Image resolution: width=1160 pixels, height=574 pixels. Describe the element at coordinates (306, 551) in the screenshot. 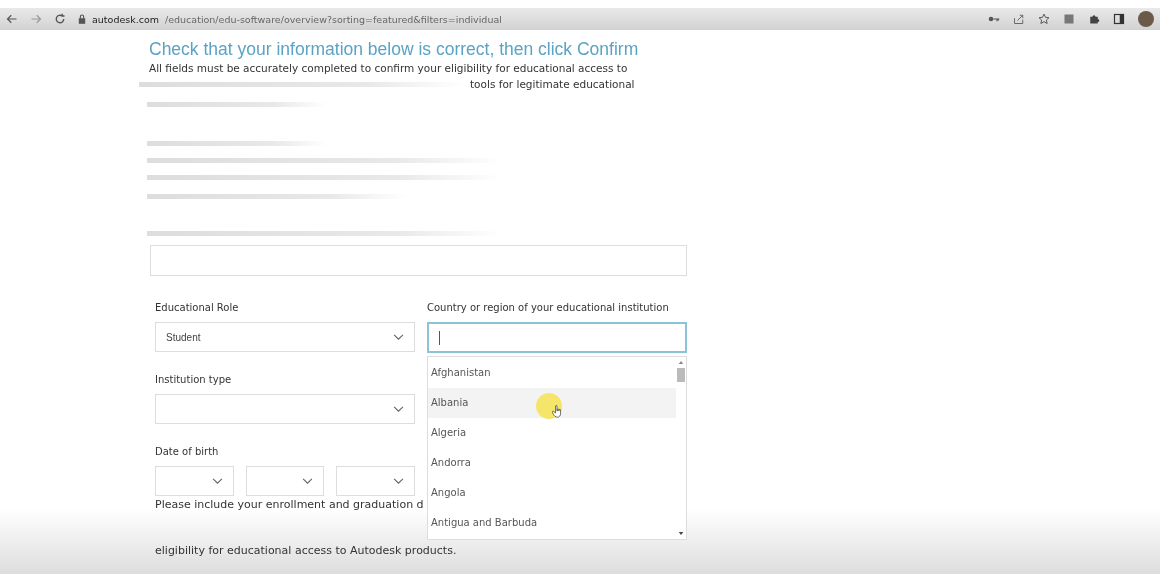

I see `dates-note-text: eligibility for educational access to Autodesk products.` at that location.